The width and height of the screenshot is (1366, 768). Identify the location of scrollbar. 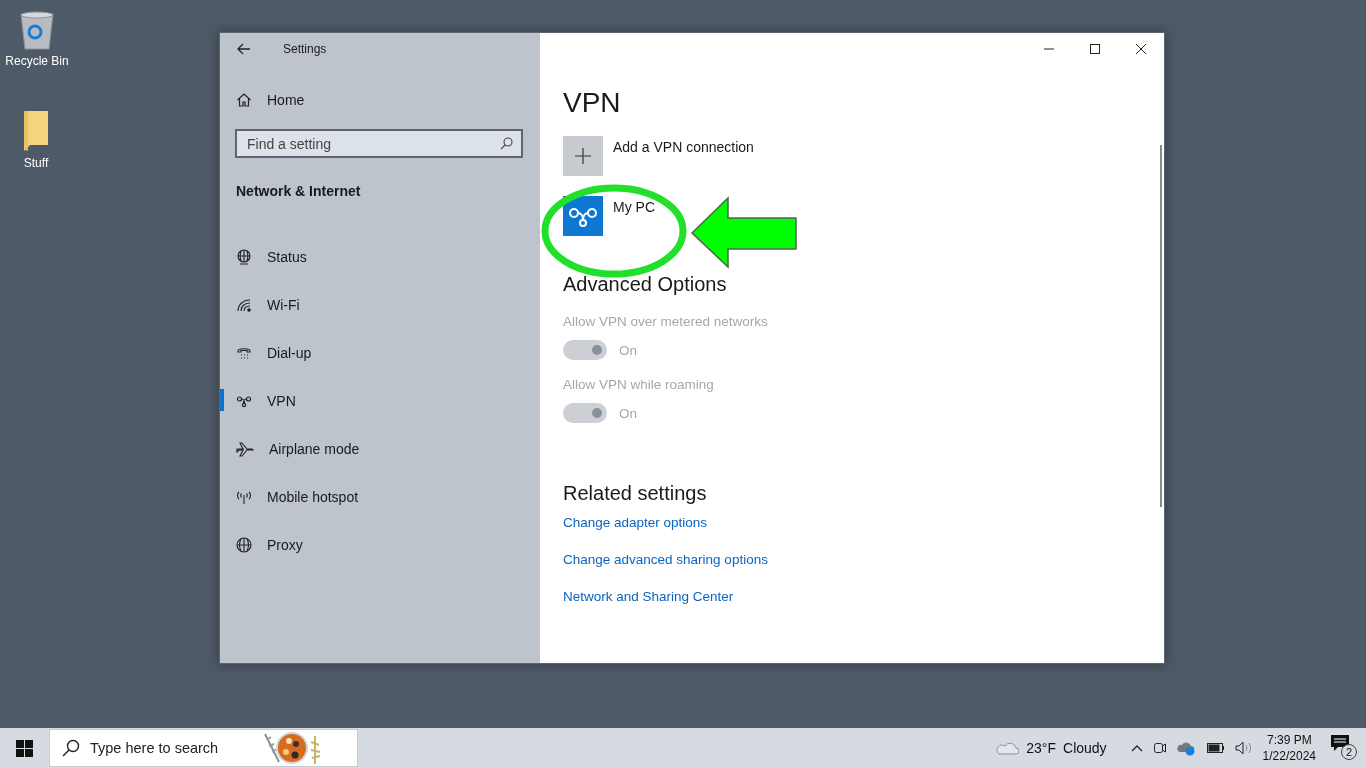
(1161, 326).